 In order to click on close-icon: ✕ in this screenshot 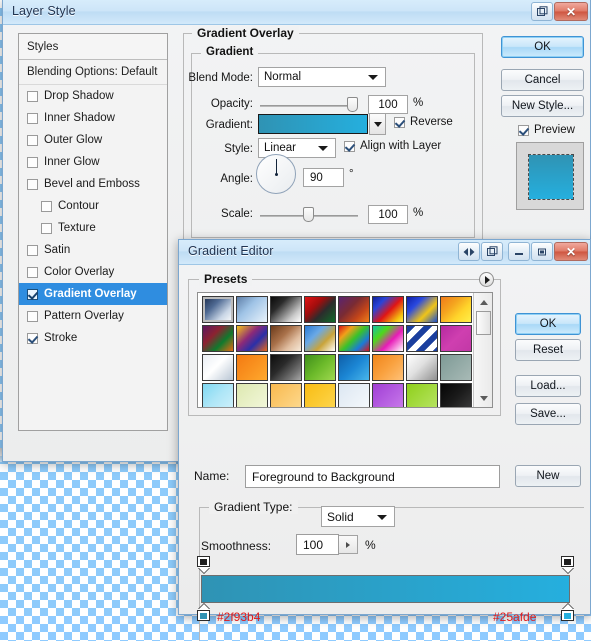, I will do `click(571, 251)`.